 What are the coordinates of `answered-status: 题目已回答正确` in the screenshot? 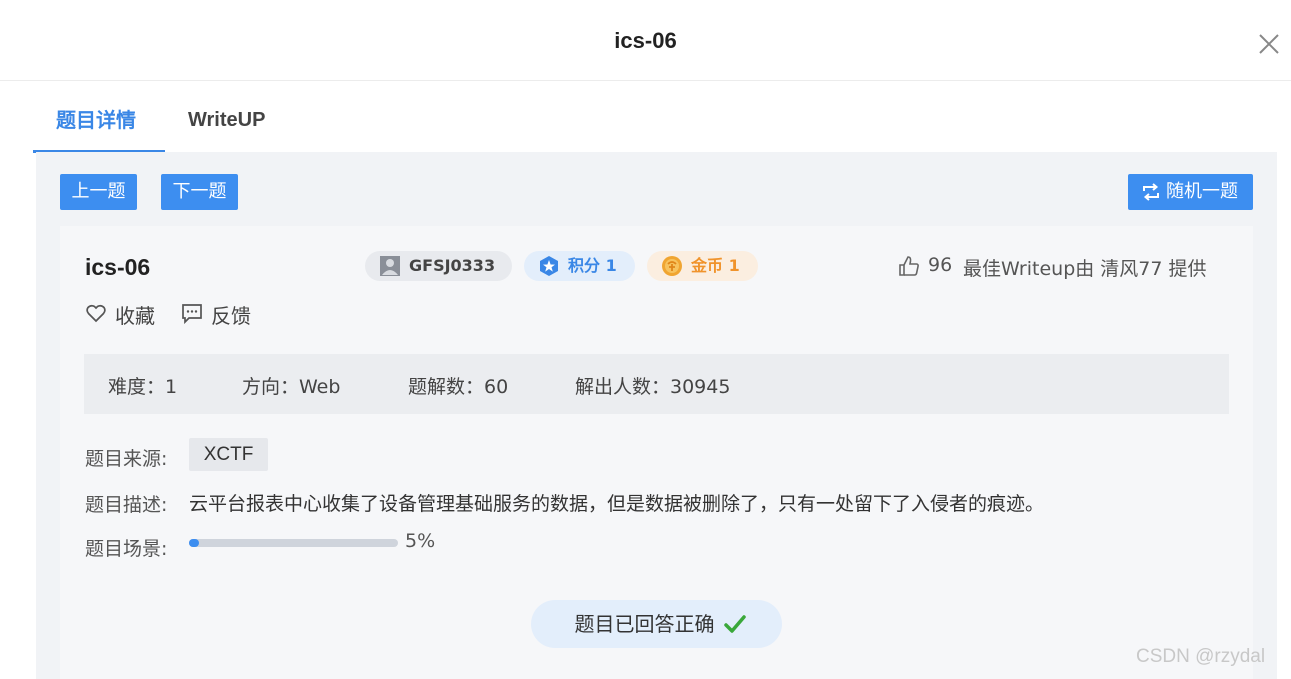 It's located at (656, 624).